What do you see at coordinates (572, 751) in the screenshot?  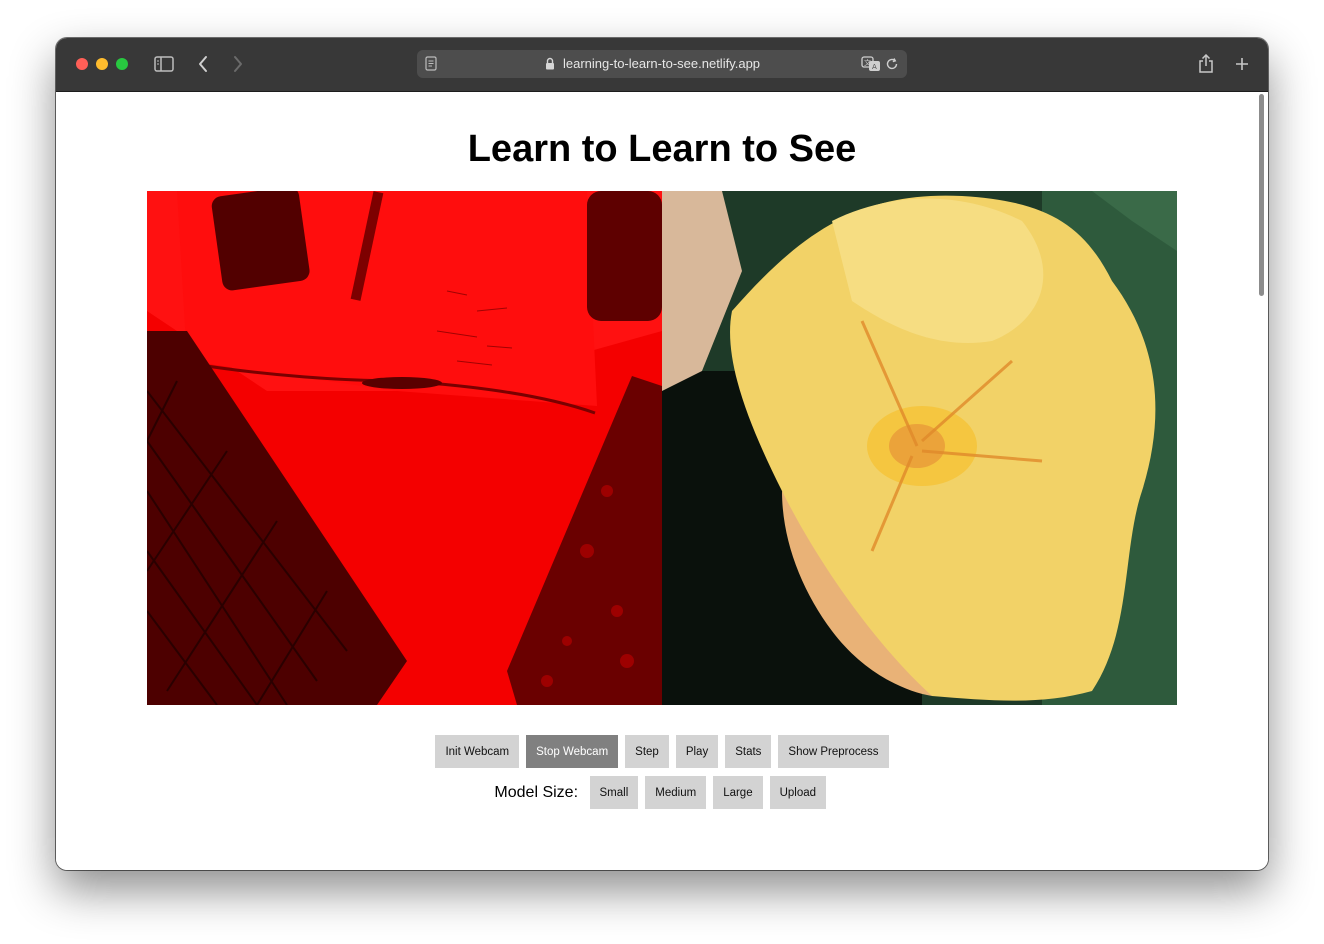 I see `stop-webcam-button: Stop Webcam` at bounding box center [572, 751].